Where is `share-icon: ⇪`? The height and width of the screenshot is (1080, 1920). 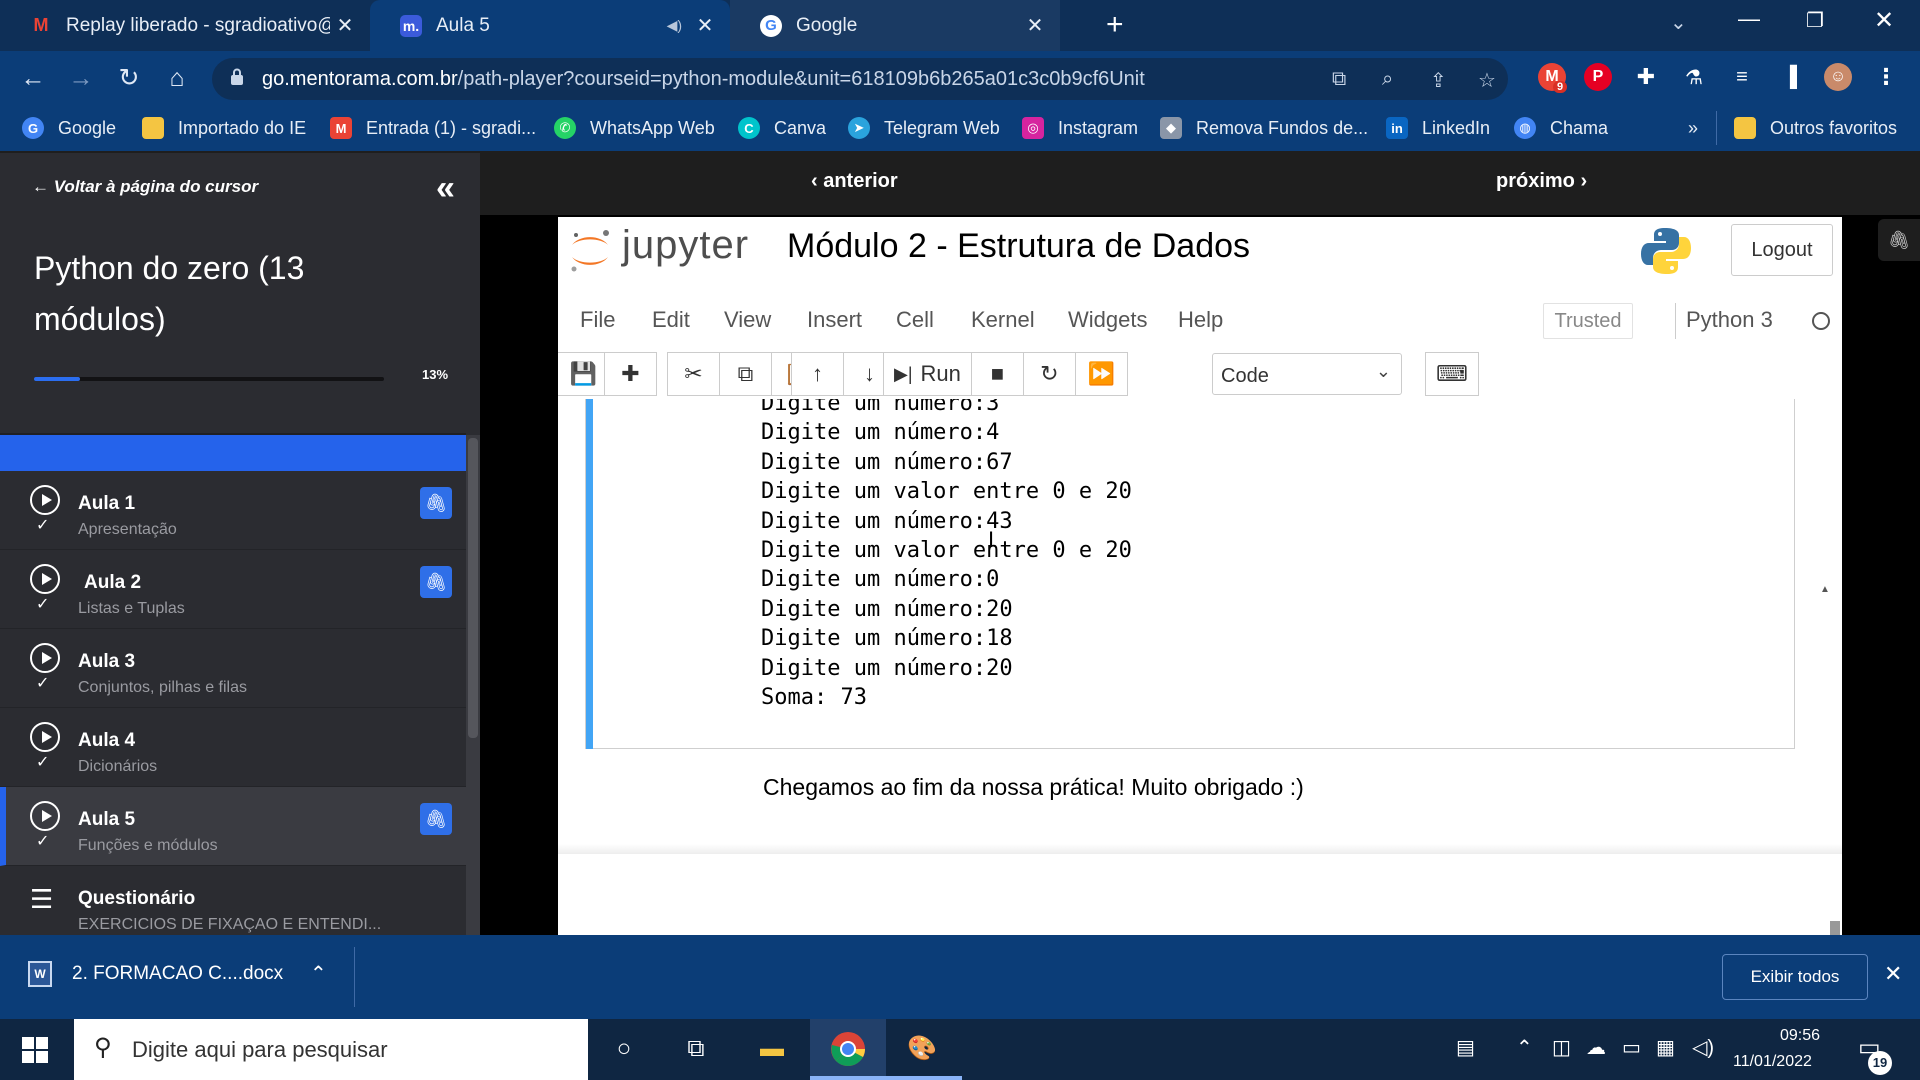
share-icon: ⇪ is located at coordinates (1438, 80).